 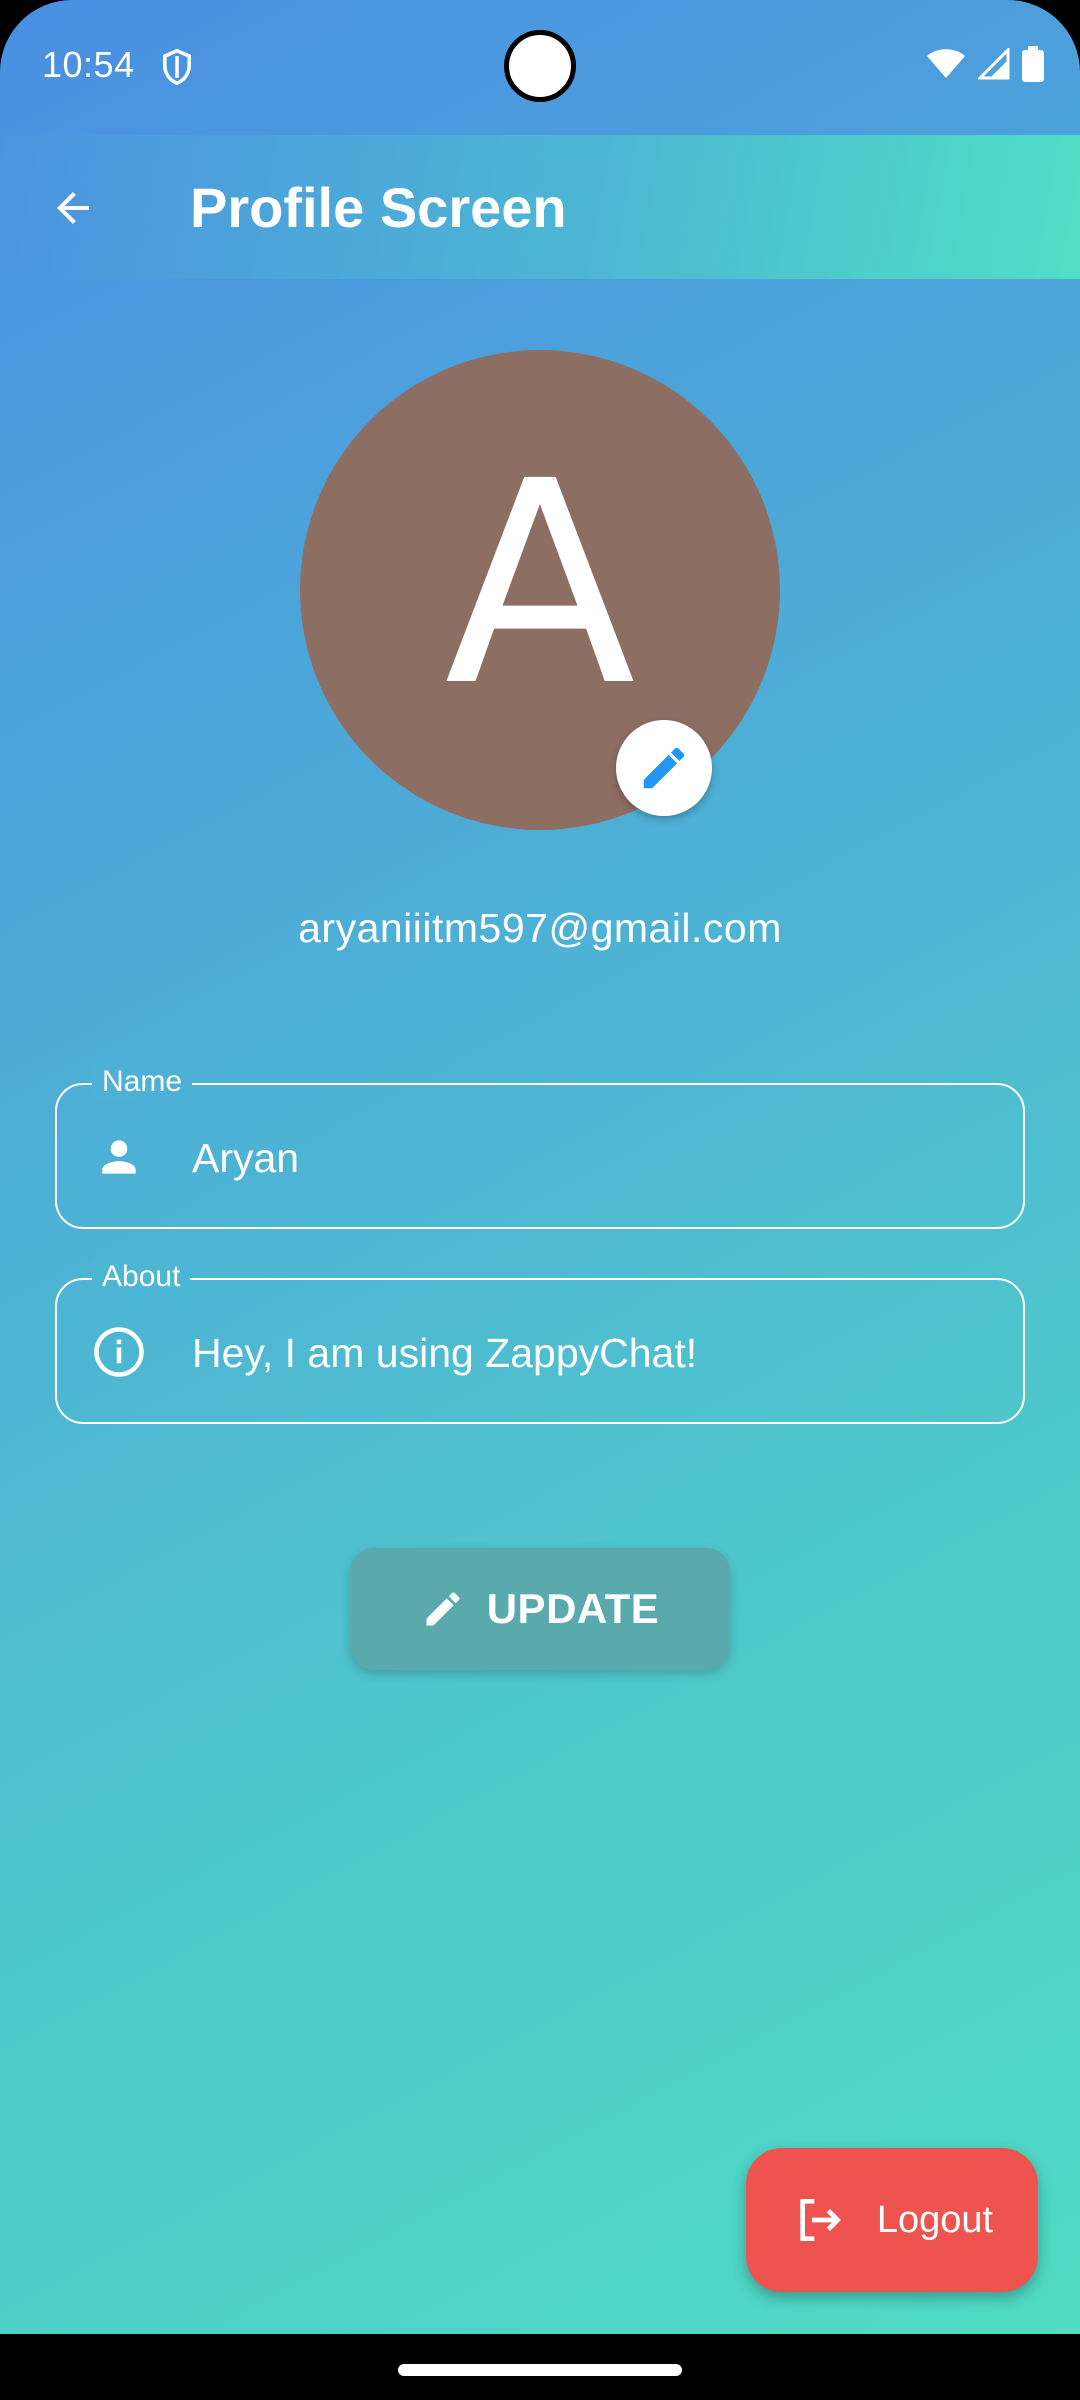 What do you see at coordinates (142, 1082) in the screenshot?
I see `name-field-label: Name` at bounding box center [142, 1082].